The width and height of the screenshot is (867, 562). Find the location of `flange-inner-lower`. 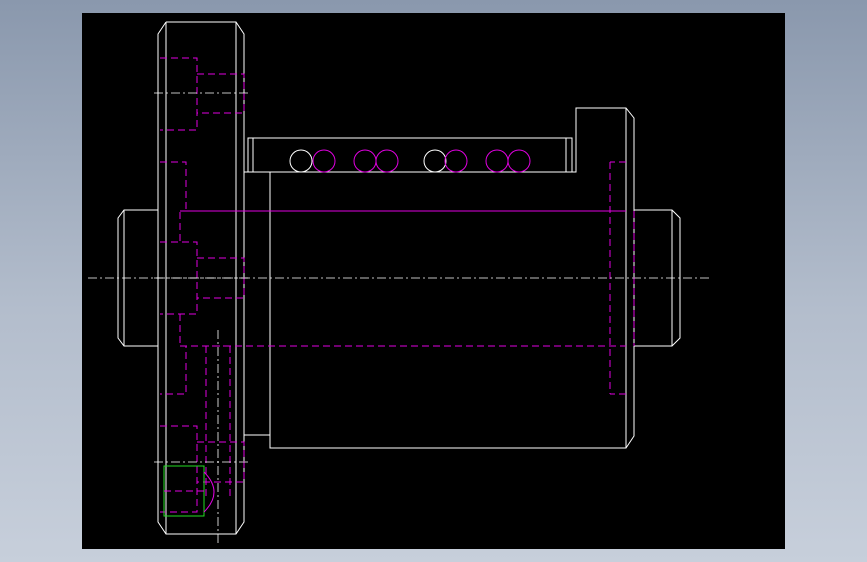

flange-inner-lower is located at coordinates (173, 354).